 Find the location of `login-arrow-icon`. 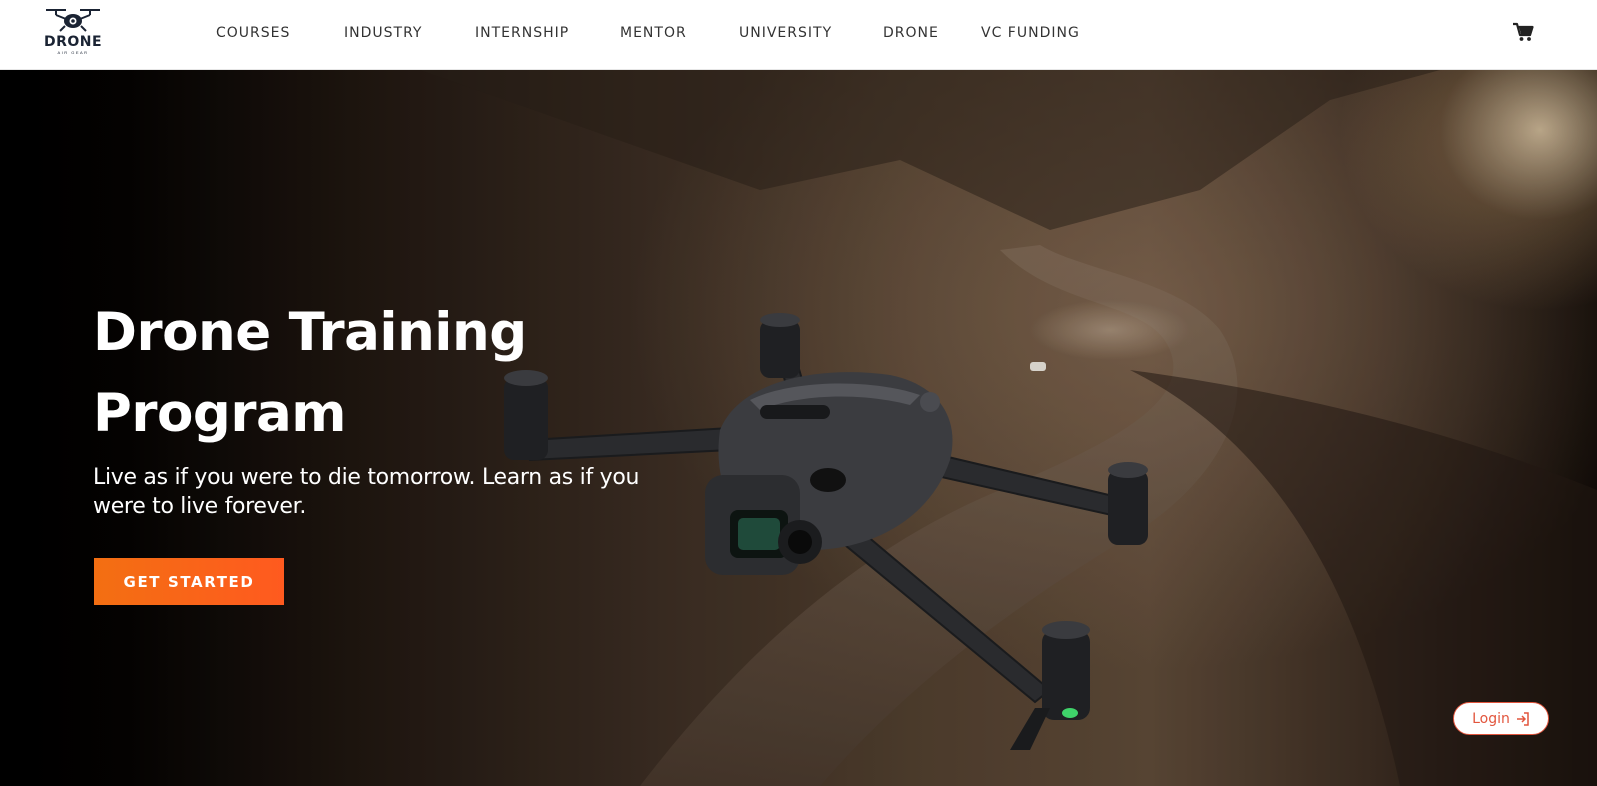

login-arrow-icon is located at coordinates (1522, 718).